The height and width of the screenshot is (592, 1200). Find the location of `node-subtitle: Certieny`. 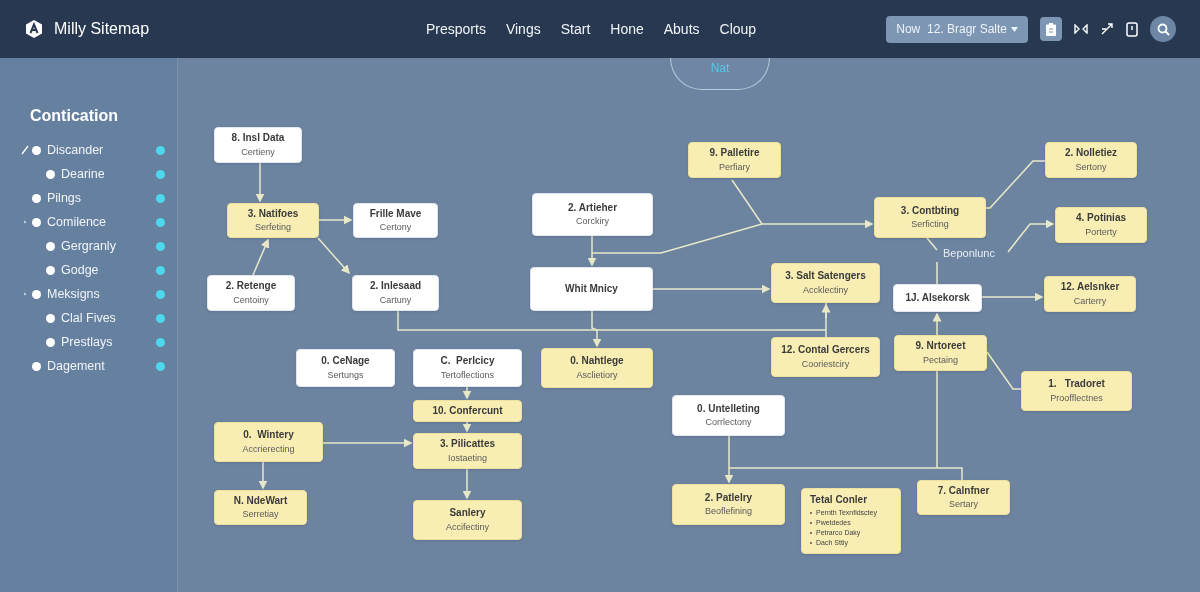

node-subtitle: Certieny is located at coordinates (258, 152).